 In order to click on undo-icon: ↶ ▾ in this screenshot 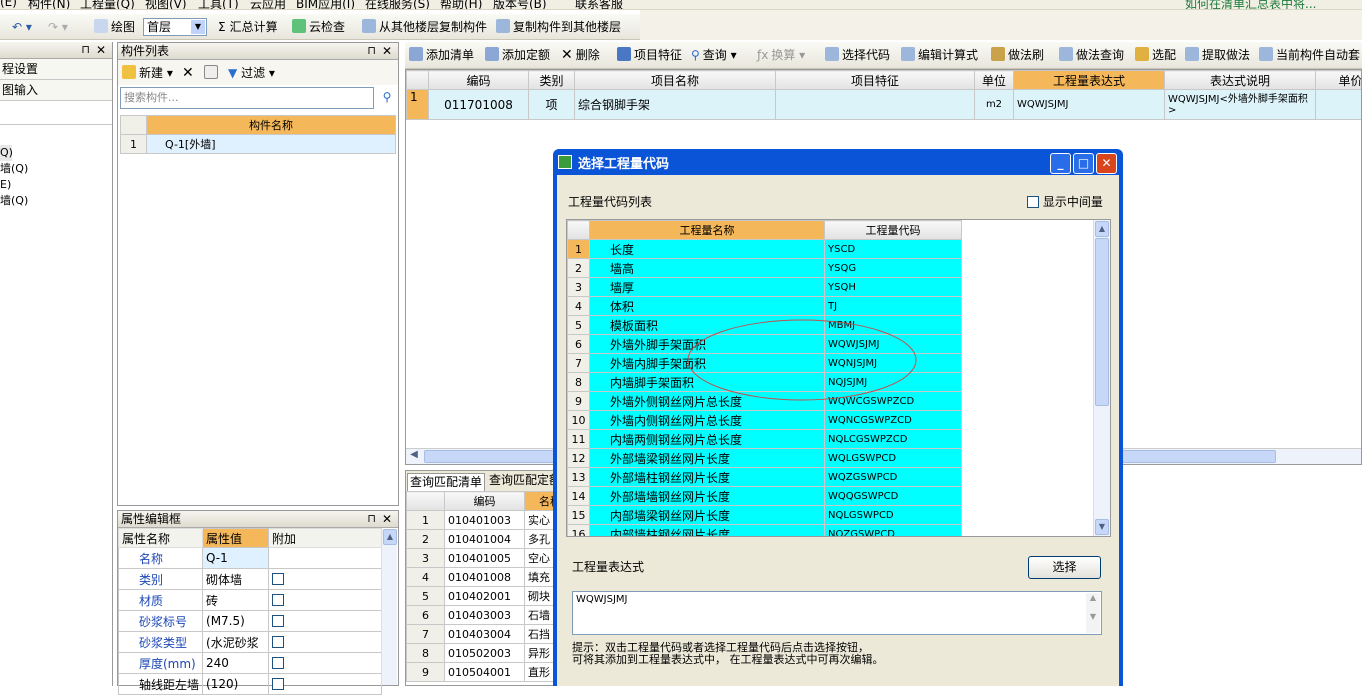, I will do `click(22, 27)`.